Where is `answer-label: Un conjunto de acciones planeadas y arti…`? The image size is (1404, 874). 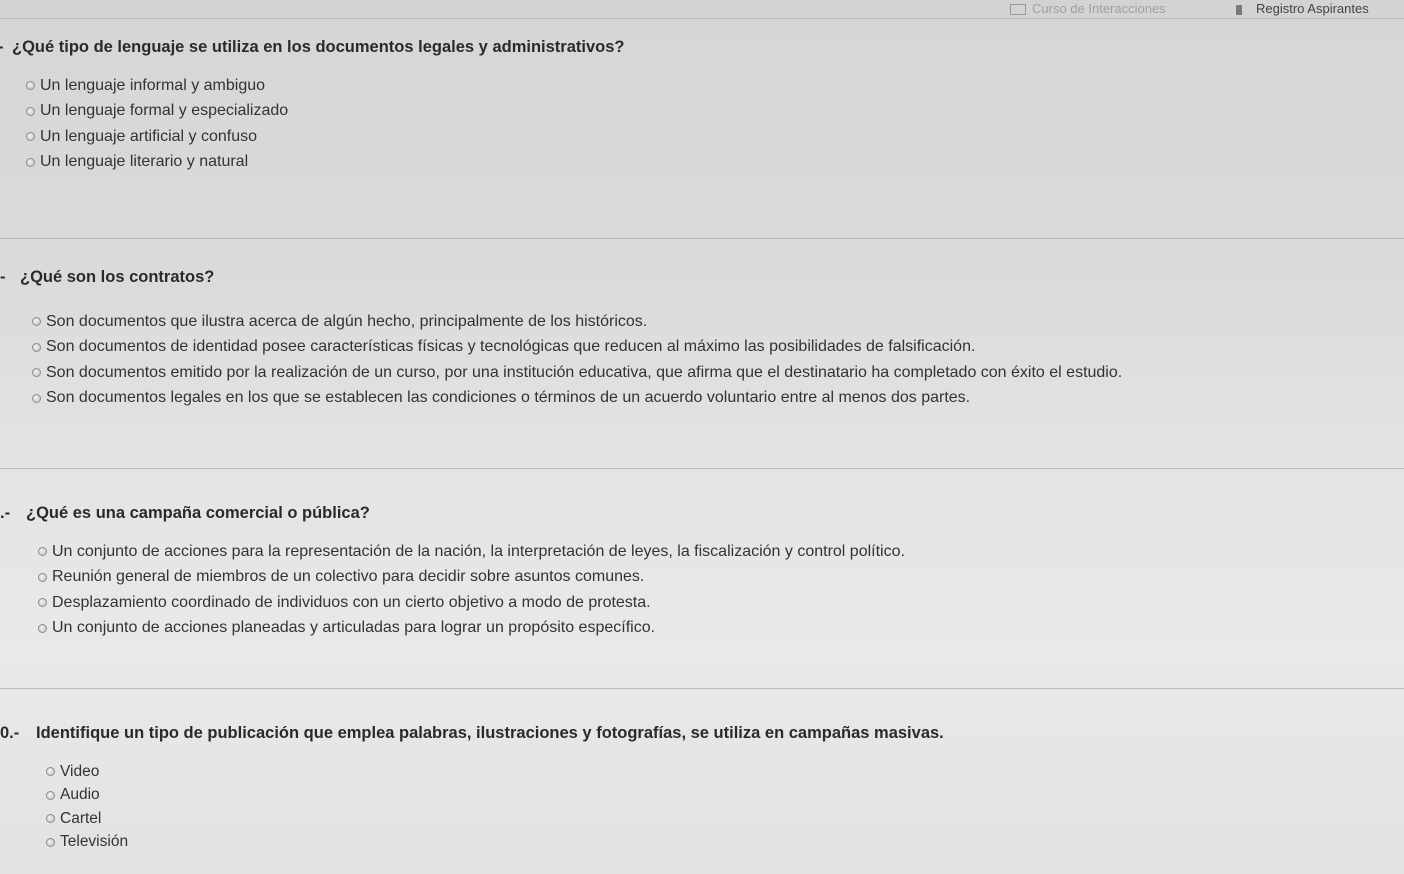 answer-label: Un conjunto de acciones planeadas y arti… is located at coordinates (354, 628).